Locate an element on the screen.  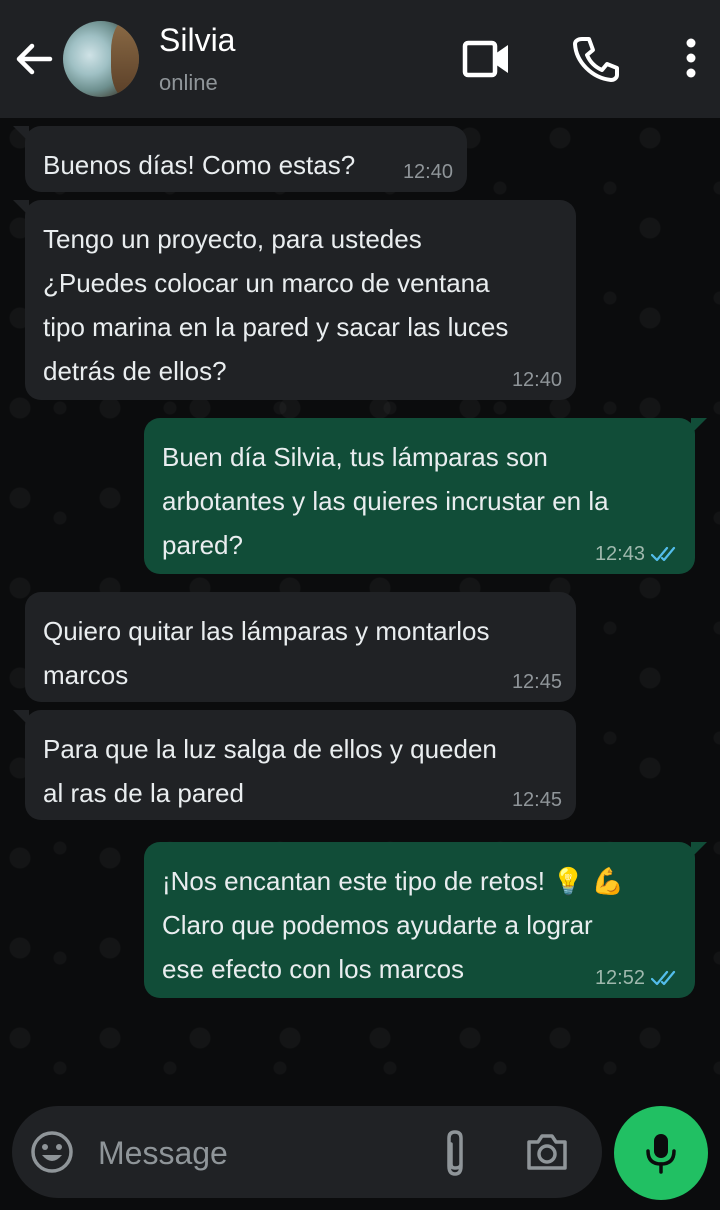
message-bubble-incoming: Buenos días! Como estas? 12:40 is located at coordinates (240, 159).